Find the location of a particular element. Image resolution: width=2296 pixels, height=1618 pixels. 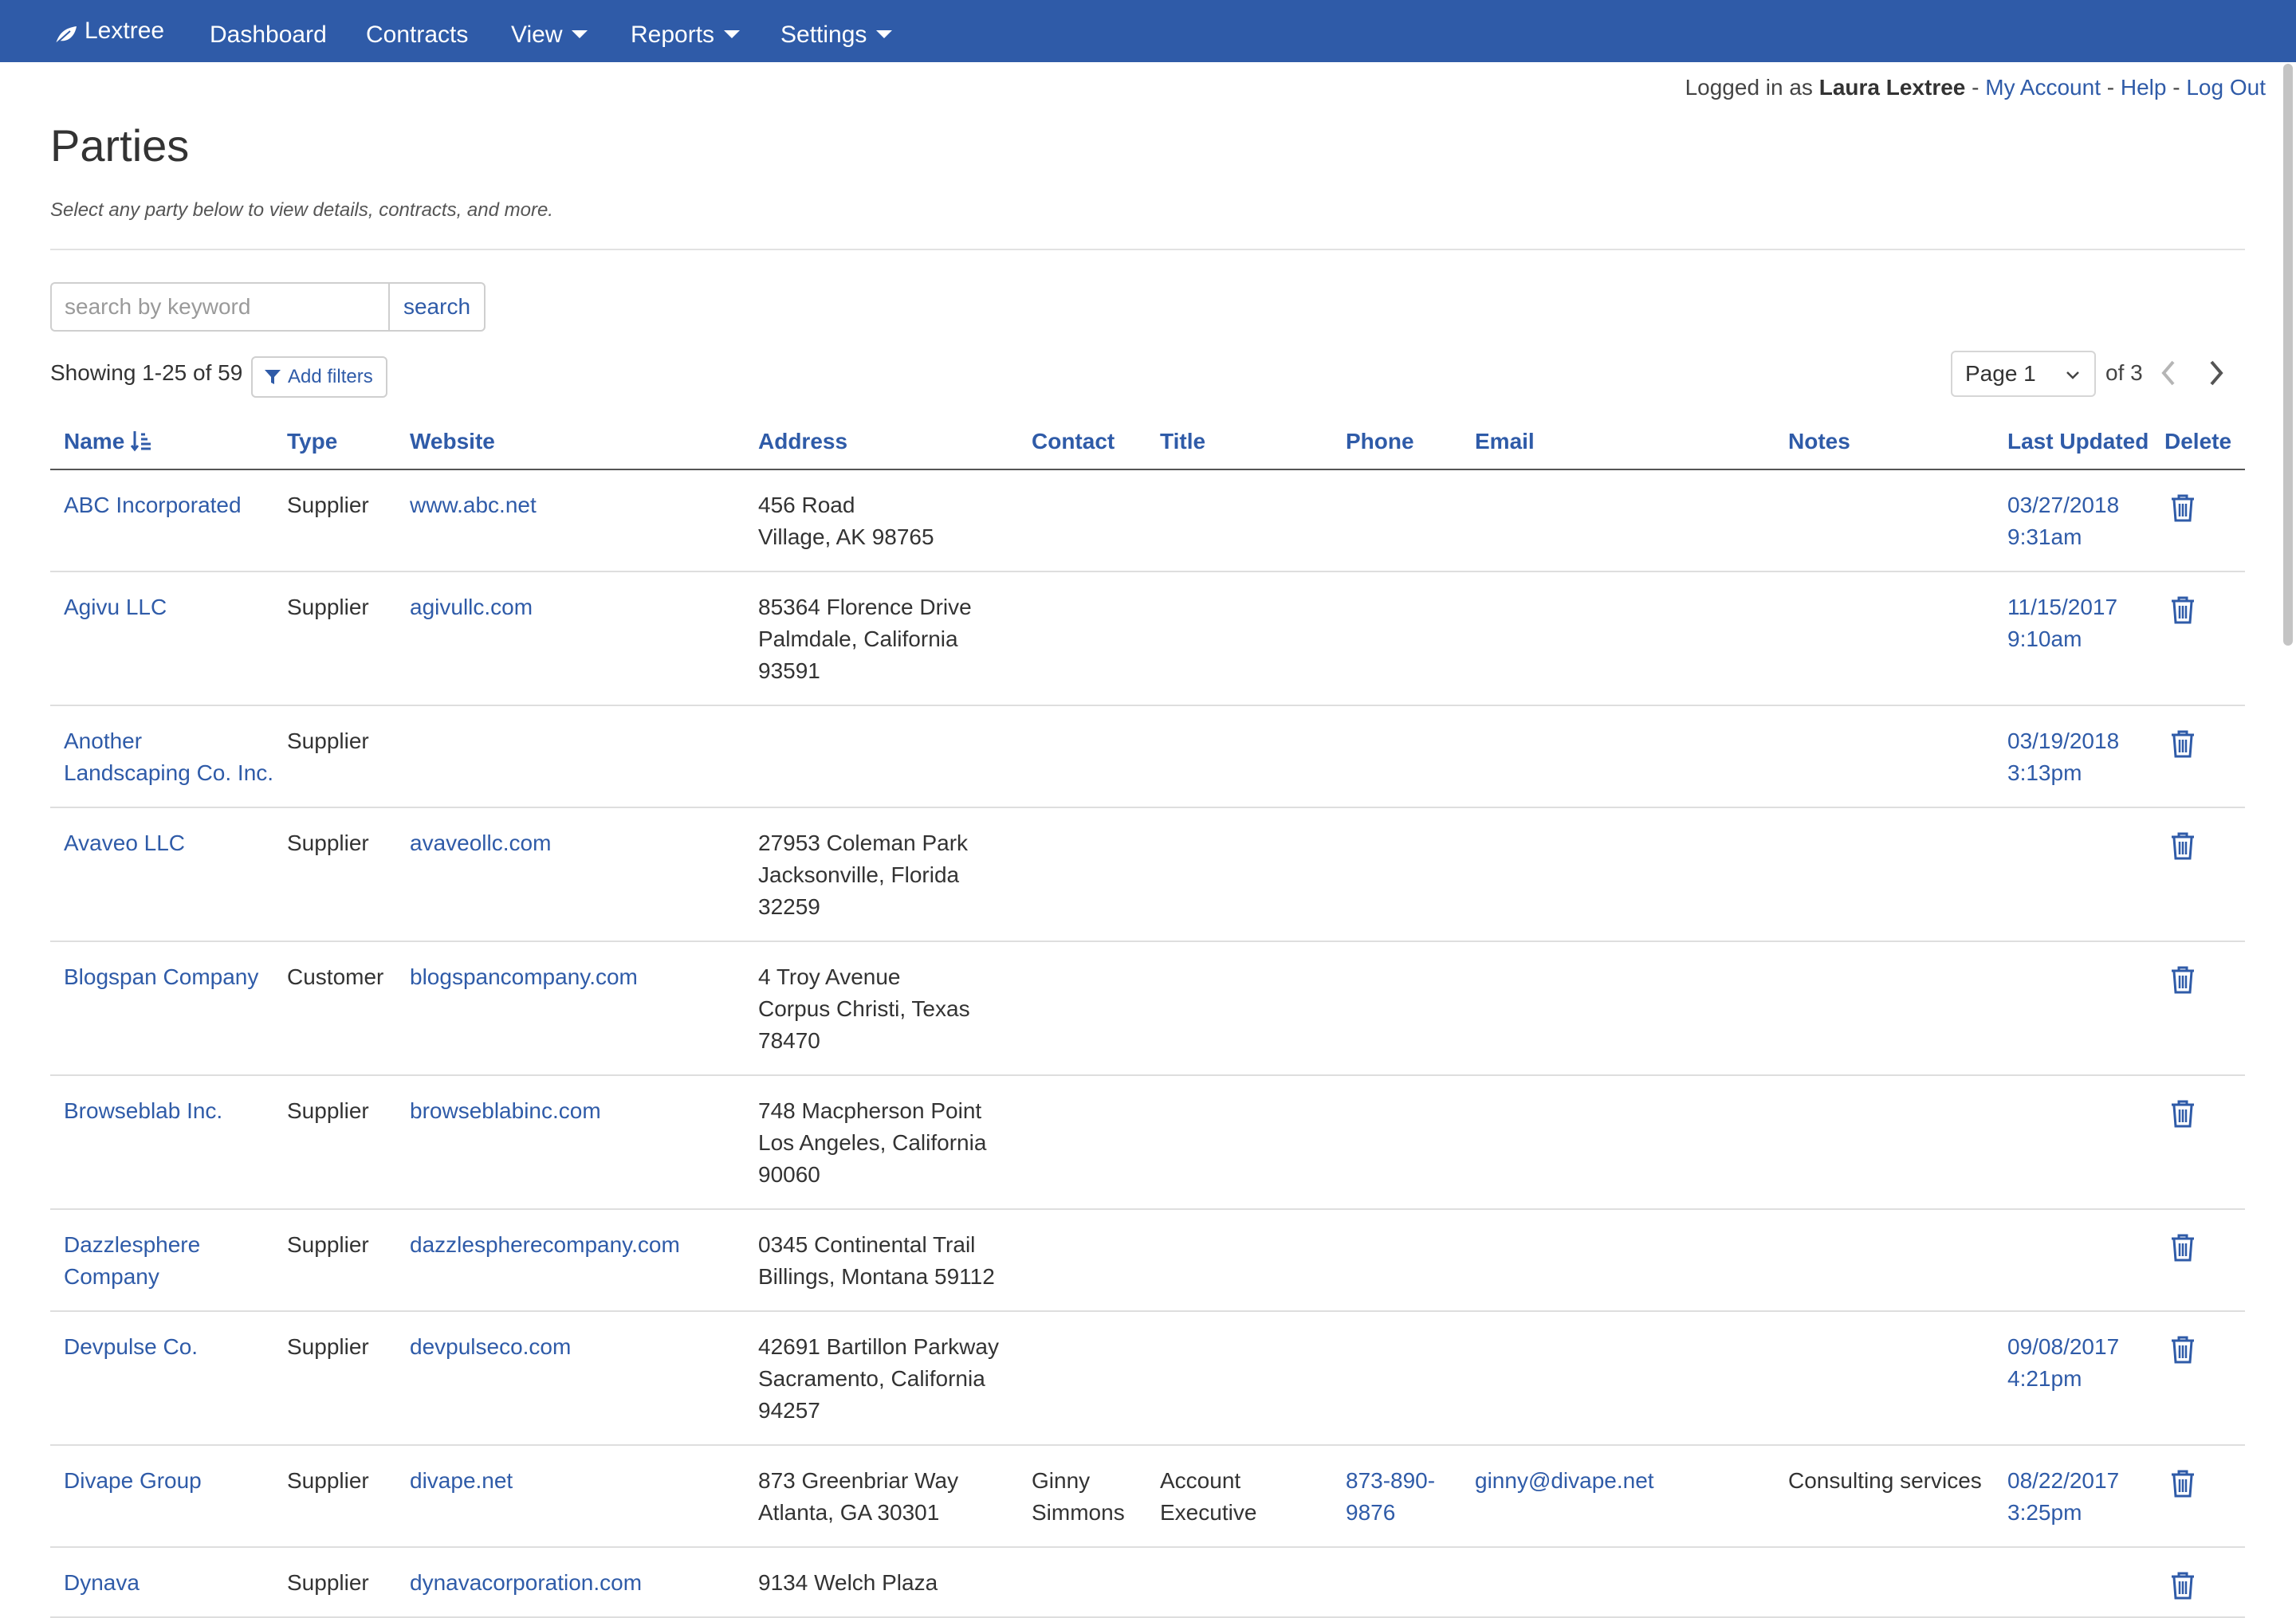

nav-view-label: View is located at coordinates (537, 35).